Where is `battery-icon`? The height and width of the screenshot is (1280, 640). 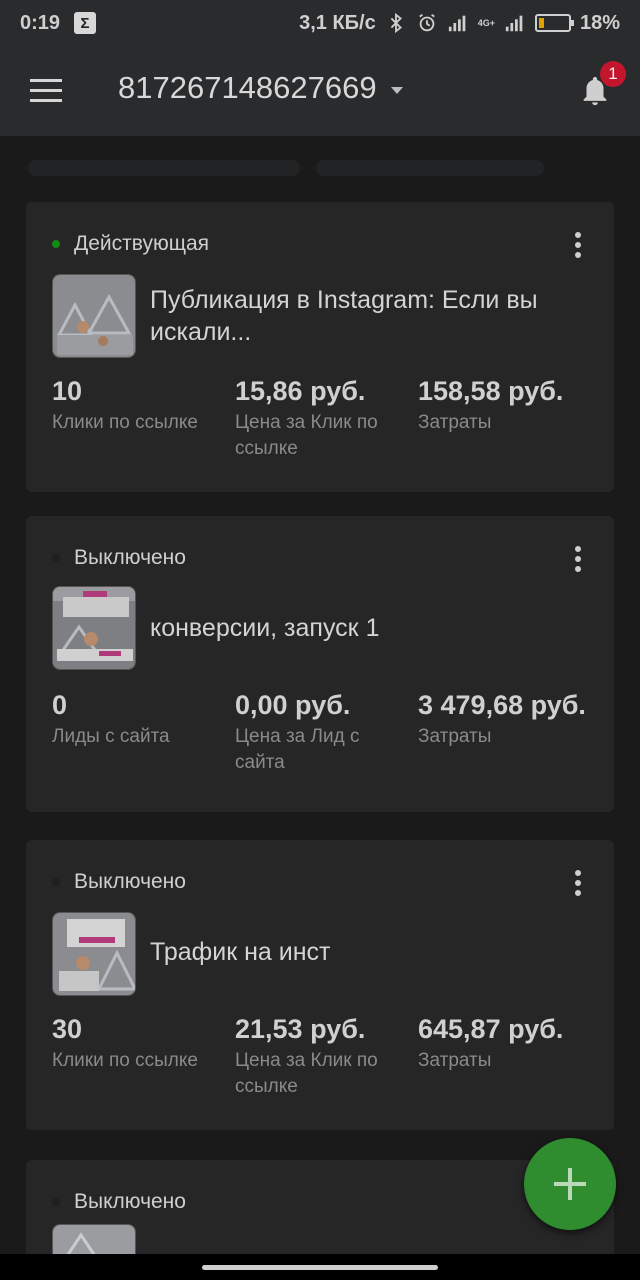 battery-icon is located at coordinates (554, 23).